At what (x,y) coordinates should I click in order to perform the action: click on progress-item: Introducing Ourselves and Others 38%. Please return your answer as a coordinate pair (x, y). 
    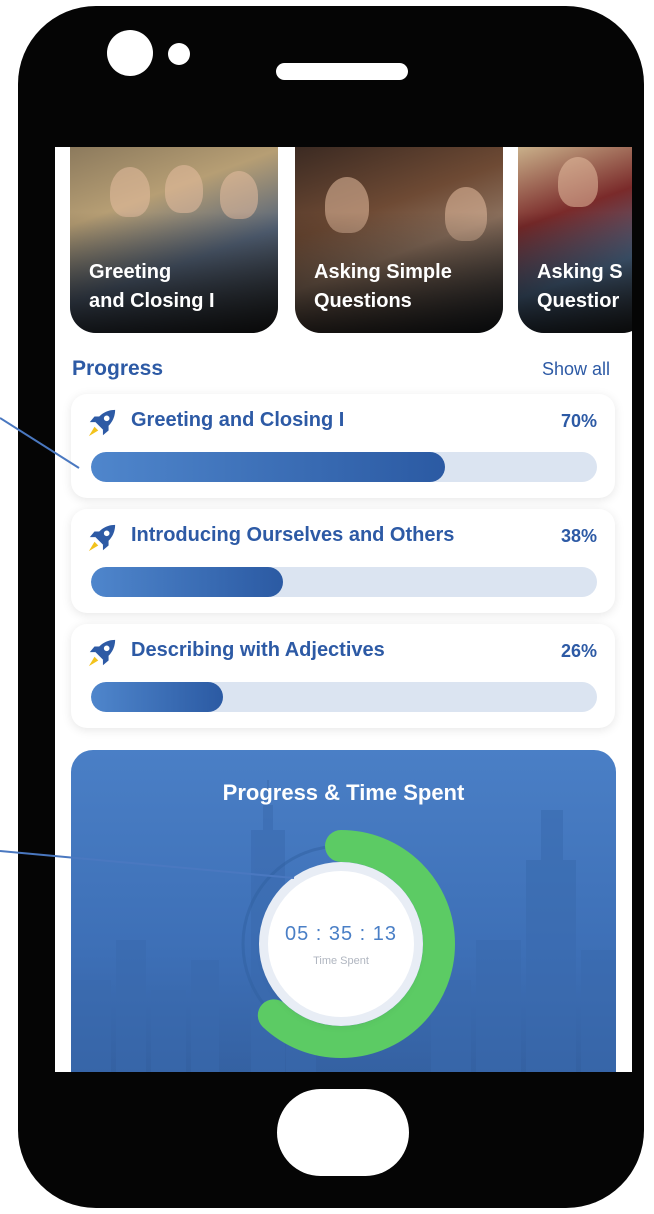
    Looking at the image, I should click on (343, 561).